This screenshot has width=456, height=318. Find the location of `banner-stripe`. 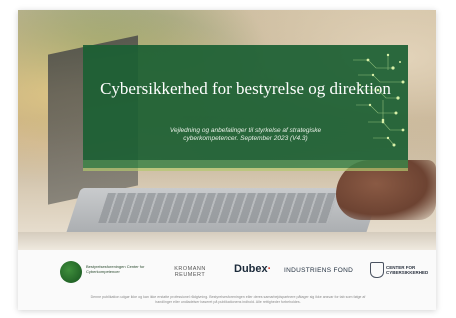

banner-stripe is located at coordinates (245, 164).